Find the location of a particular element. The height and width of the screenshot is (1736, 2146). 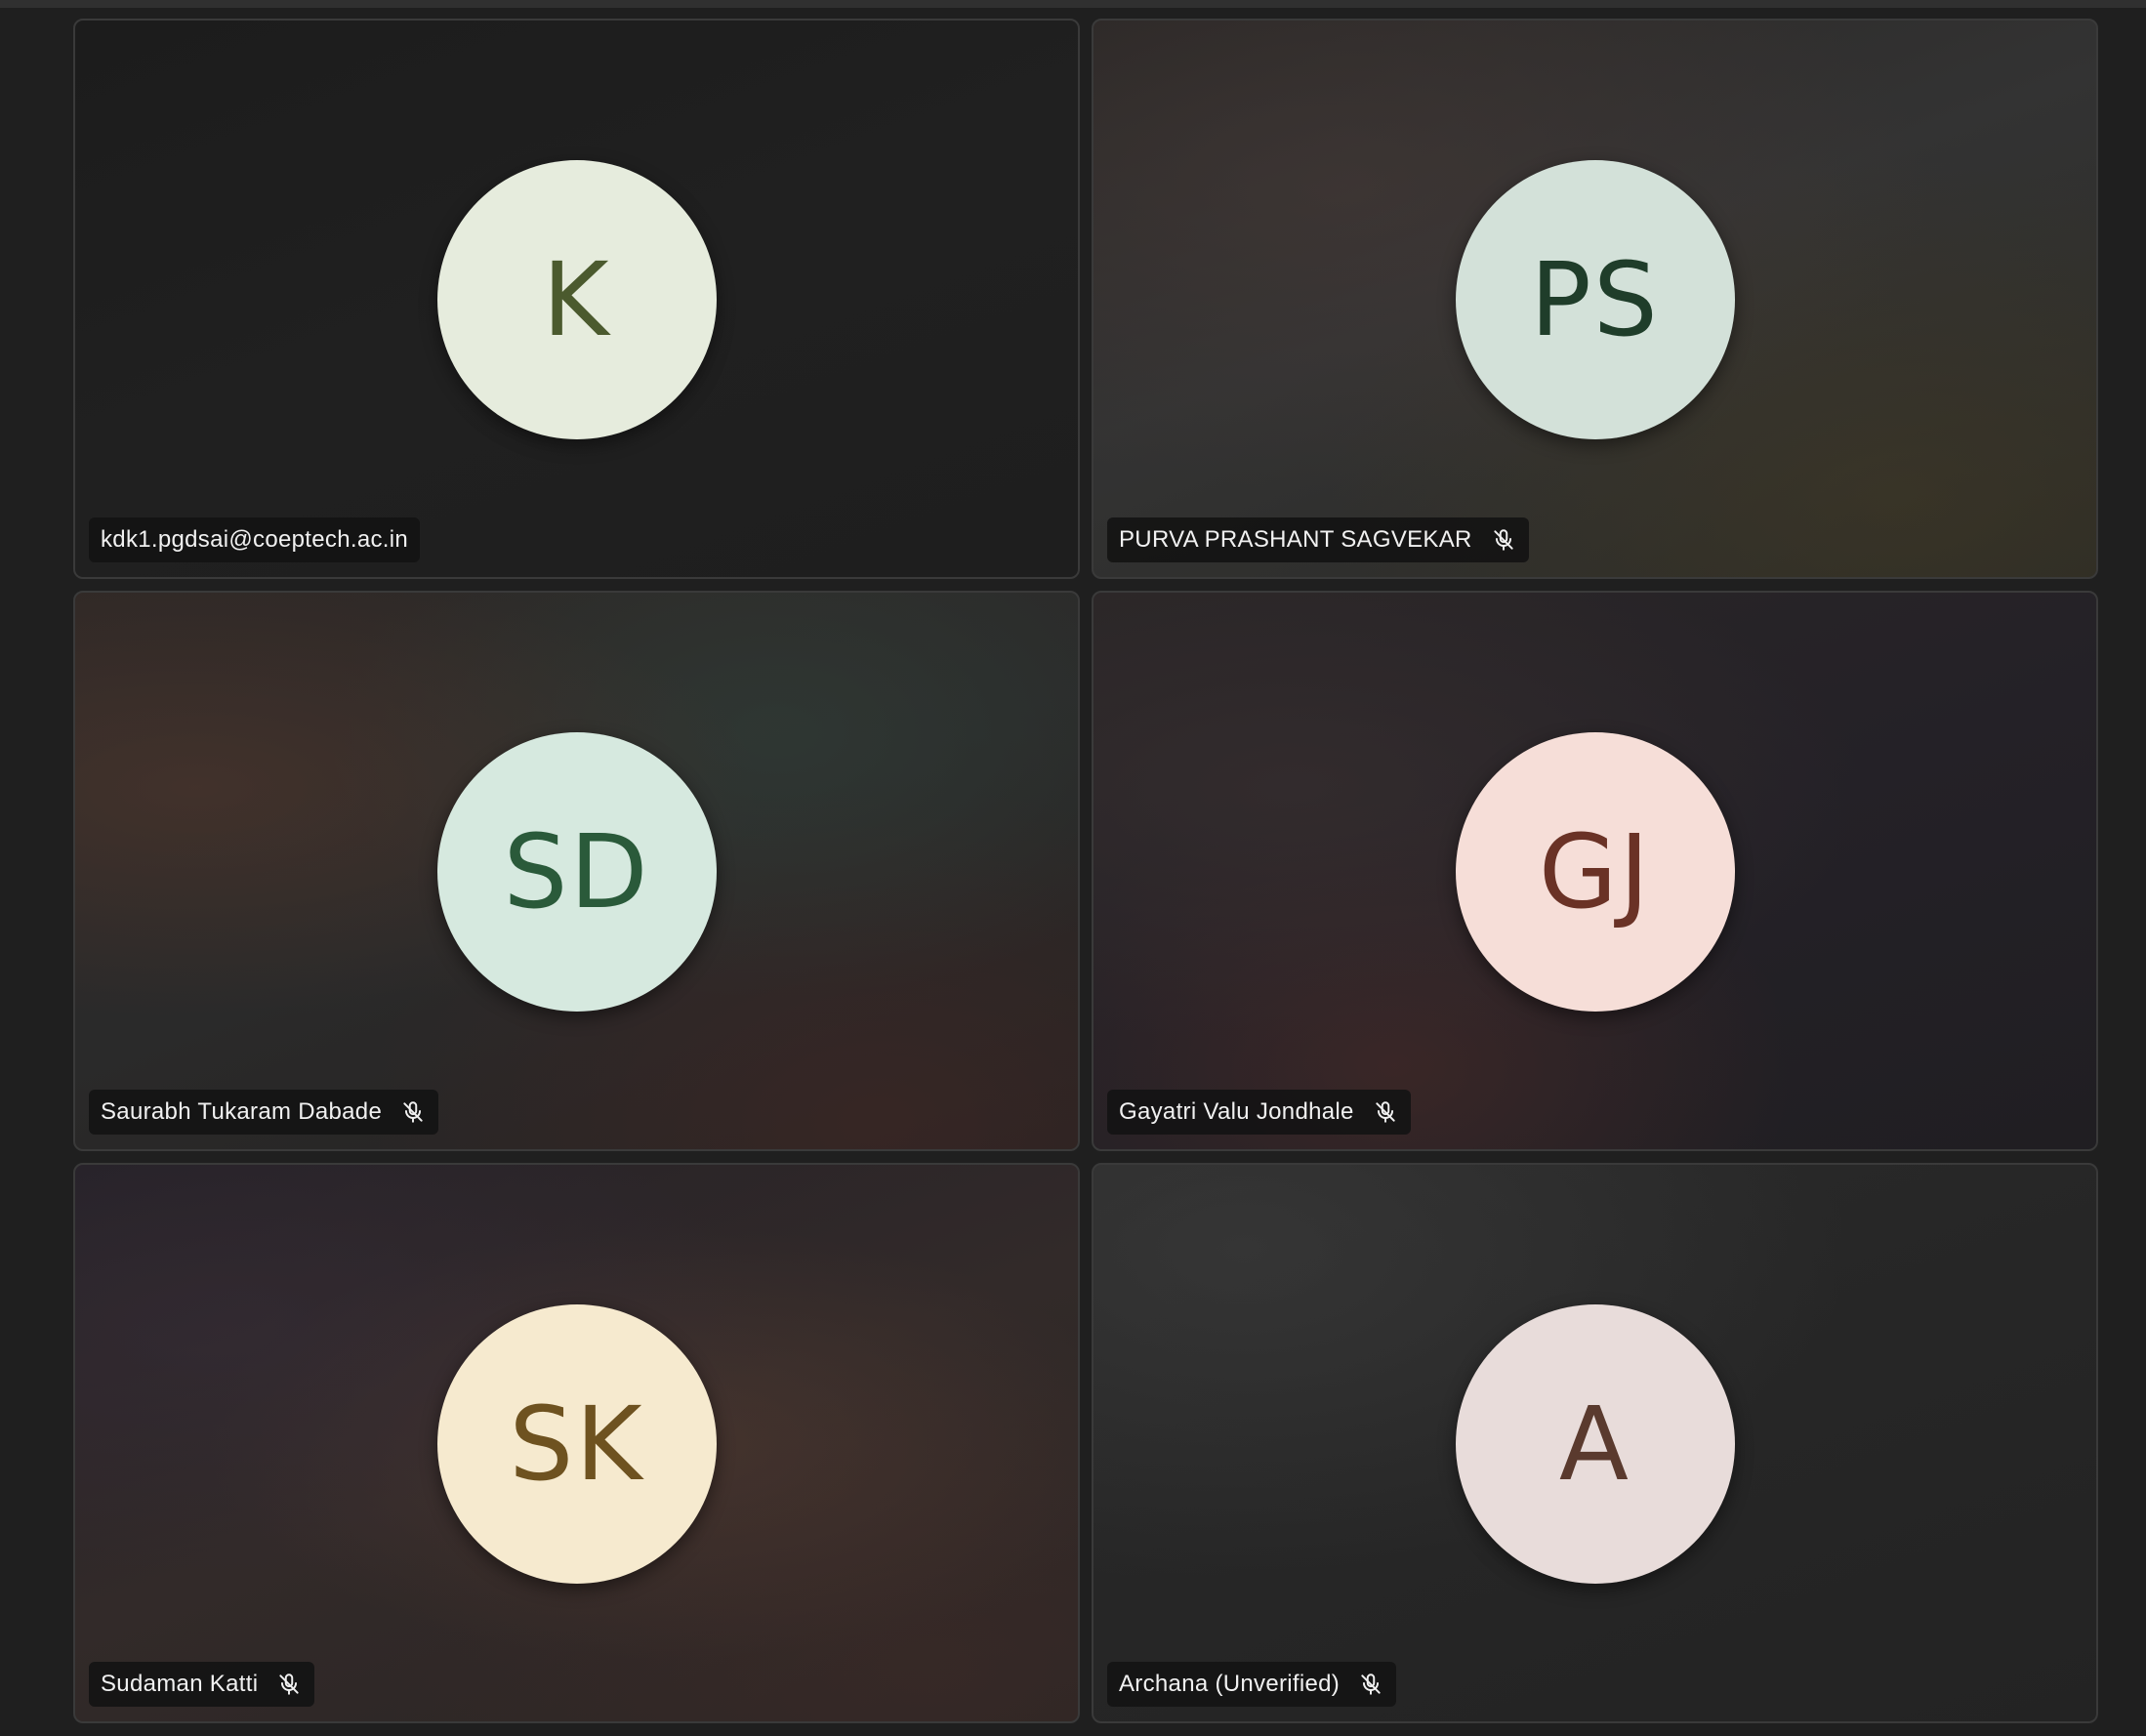

avatar: SD is located at coordinates (577, 872).